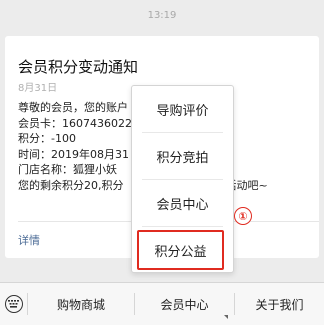  I want to click on tab-member-center: 会员中心, so click(184, 304).